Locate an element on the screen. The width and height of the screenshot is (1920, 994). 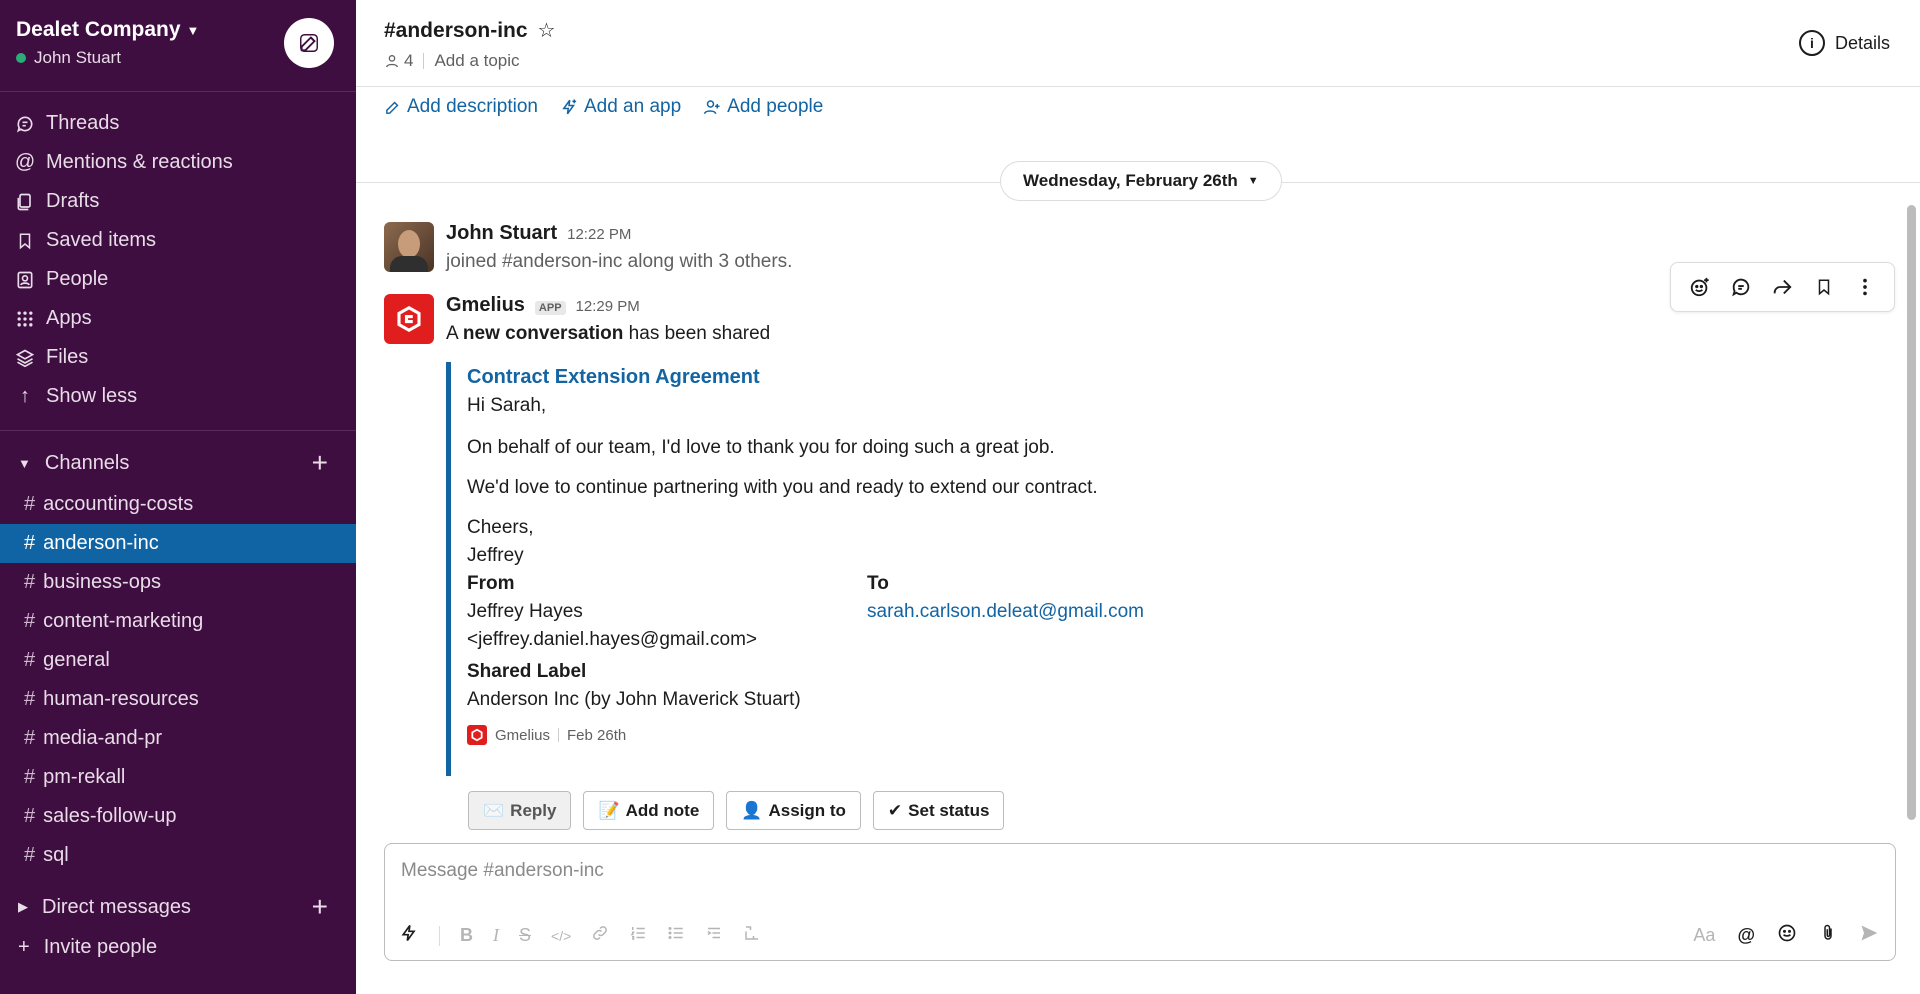
message-composer: Message #anderson-inc B I S </> Aa @ is located at coordinates (1140, 902).